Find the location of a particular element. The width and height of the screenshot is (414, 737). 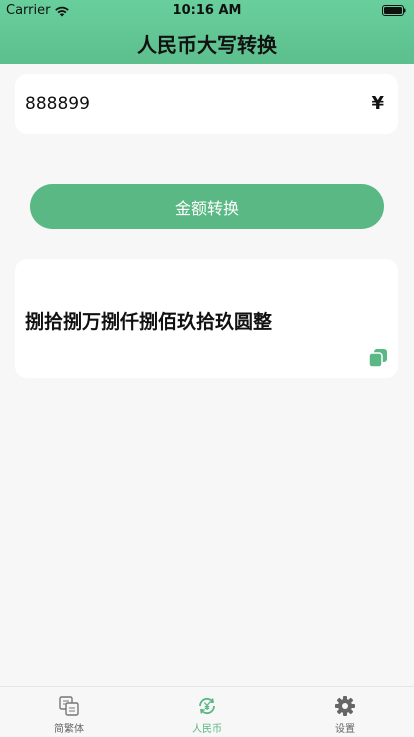

status-bar: Carrier 10:16 AM is located at coordinates (207, 10).